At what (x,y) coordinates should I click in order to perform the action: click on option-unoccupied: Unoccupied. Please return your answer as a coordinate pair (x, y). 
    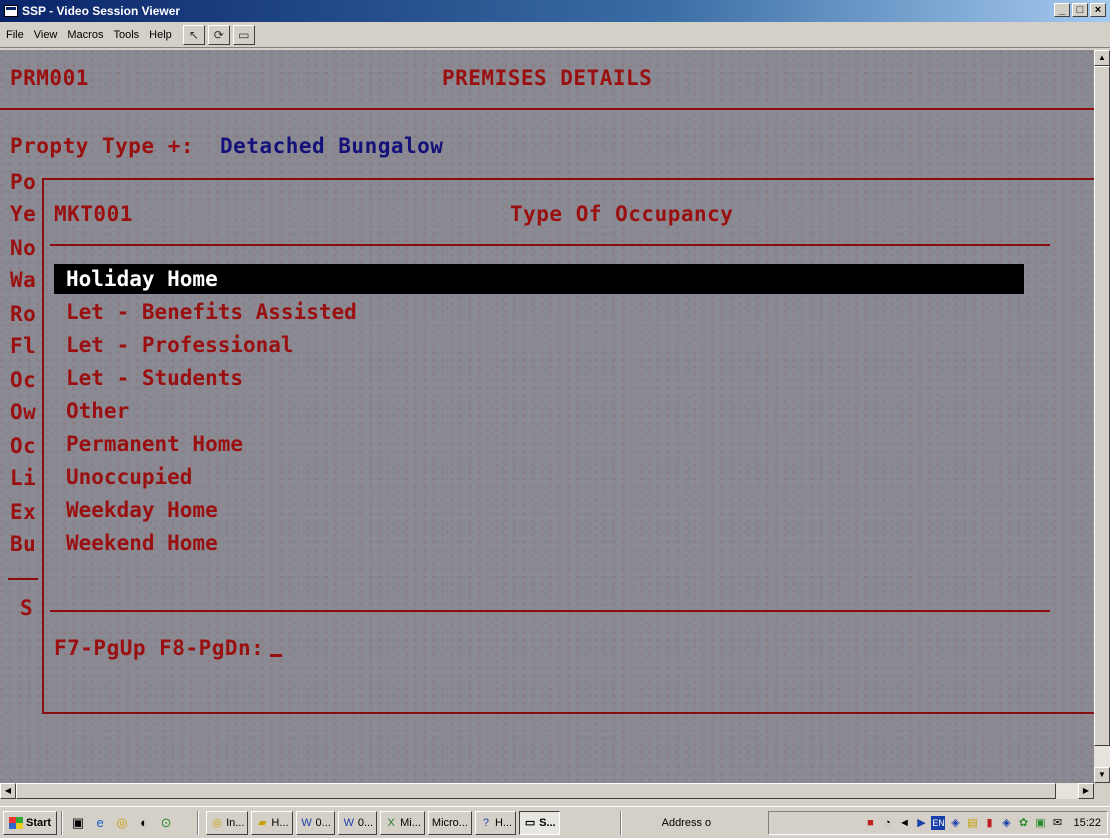
    Looking at the image, I should click on (129, 477).